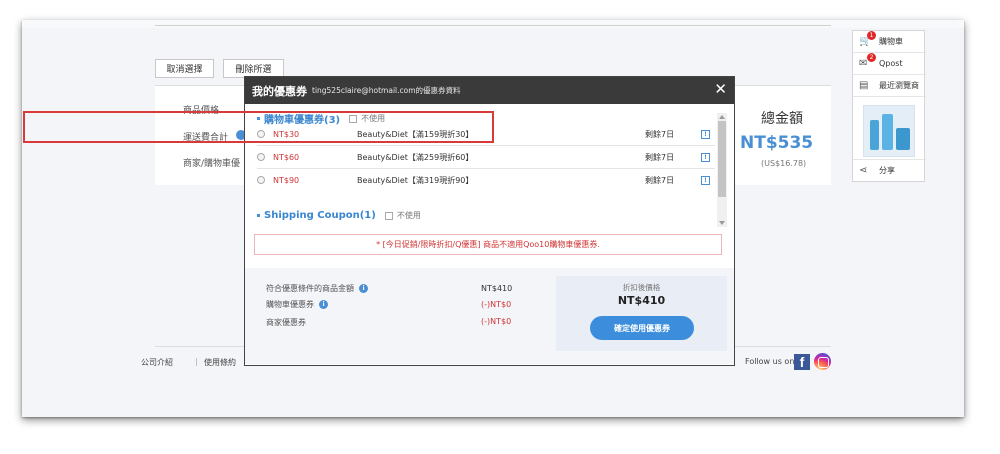  I want to click on eligible-amount-value: NT$410, so click(497, 288).